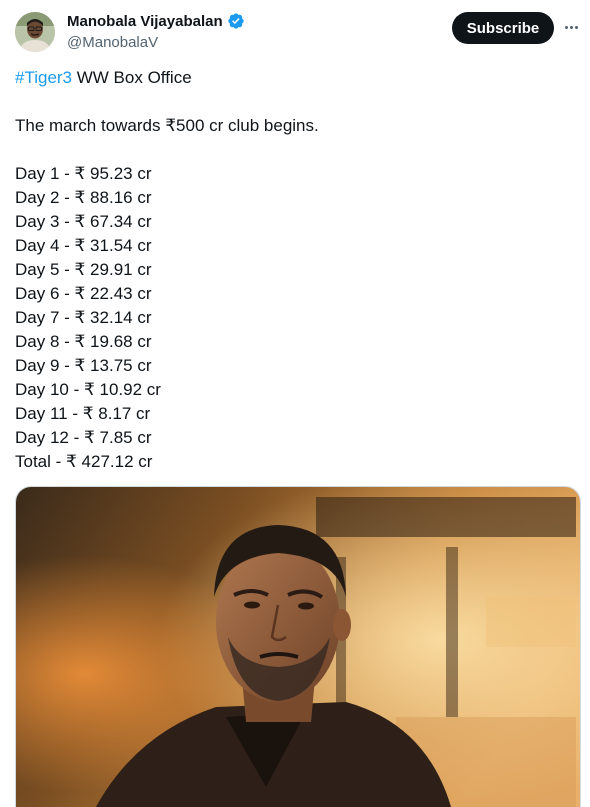  What do you see at coordinates (145, 21) in the screenshot?
I see `author-name: Manobala Vijayabalan` at bounding box center [145, 21].